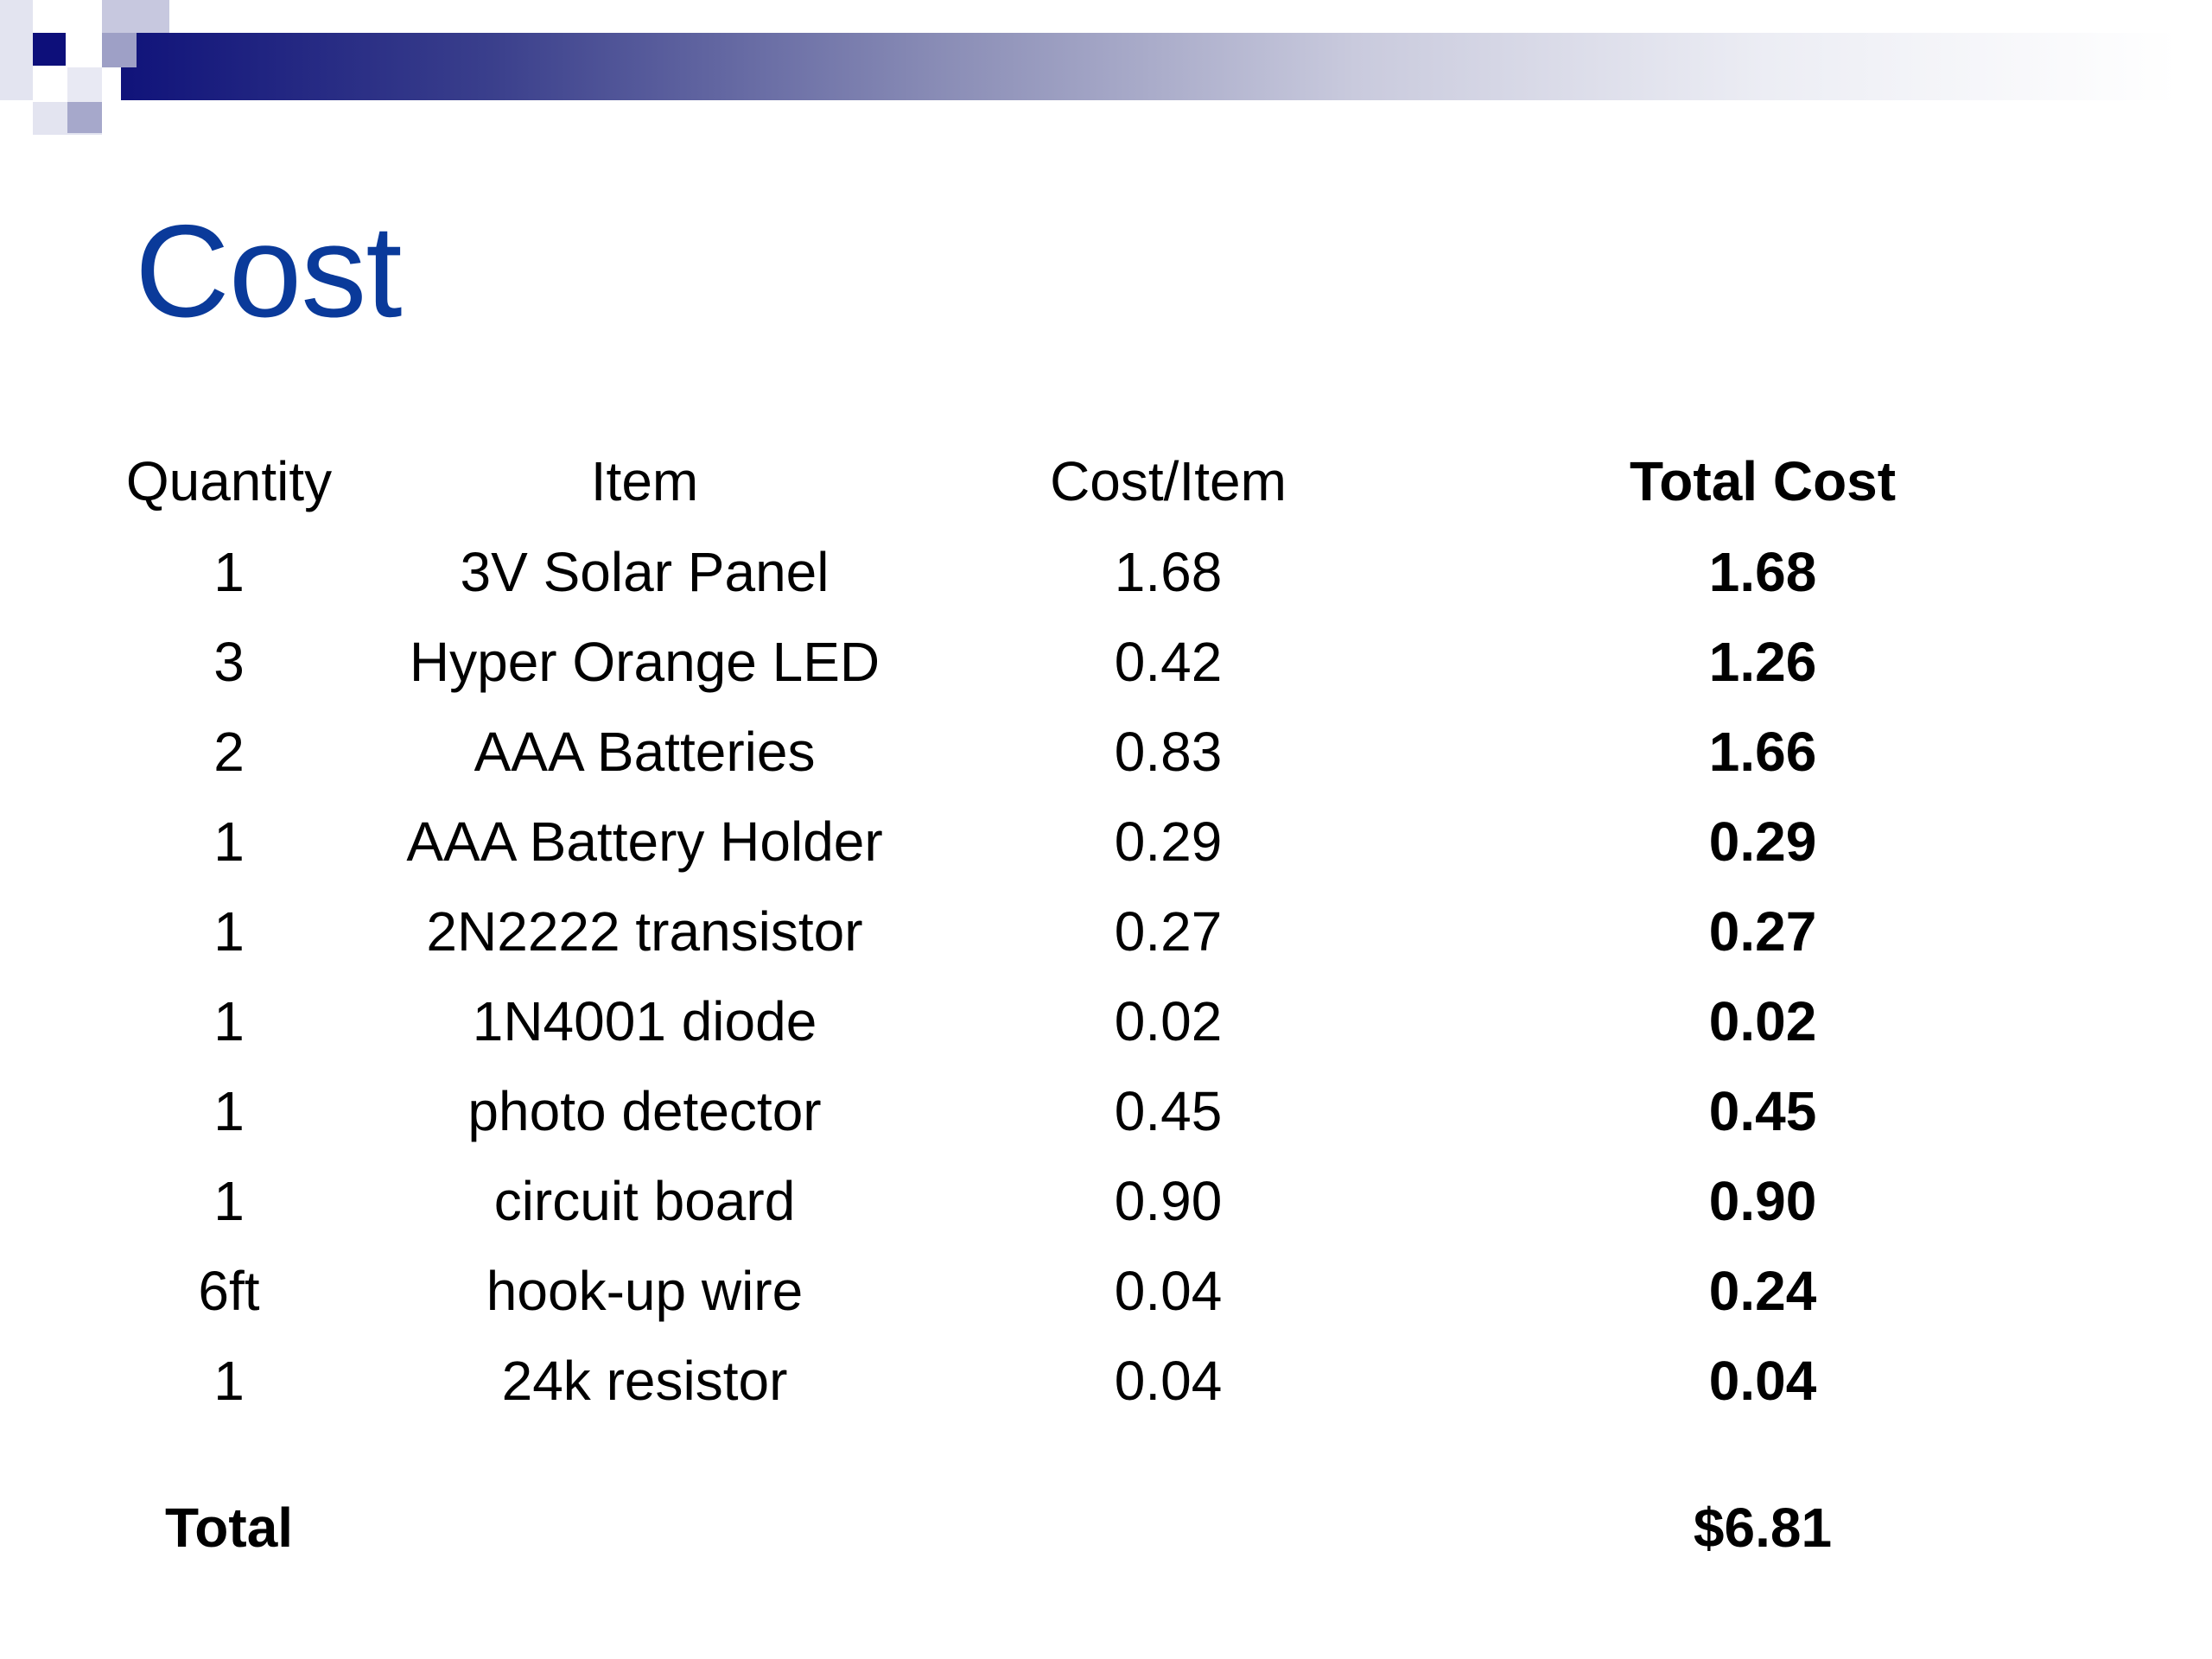 This screenshot has height=1659, width=2212. I want to click on table-cell-cost-per-item: 0.29, so click(1168, 841).